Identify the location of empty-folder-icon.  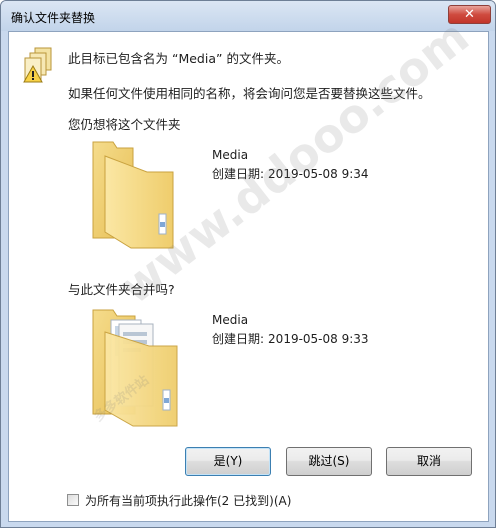
(133, 195).